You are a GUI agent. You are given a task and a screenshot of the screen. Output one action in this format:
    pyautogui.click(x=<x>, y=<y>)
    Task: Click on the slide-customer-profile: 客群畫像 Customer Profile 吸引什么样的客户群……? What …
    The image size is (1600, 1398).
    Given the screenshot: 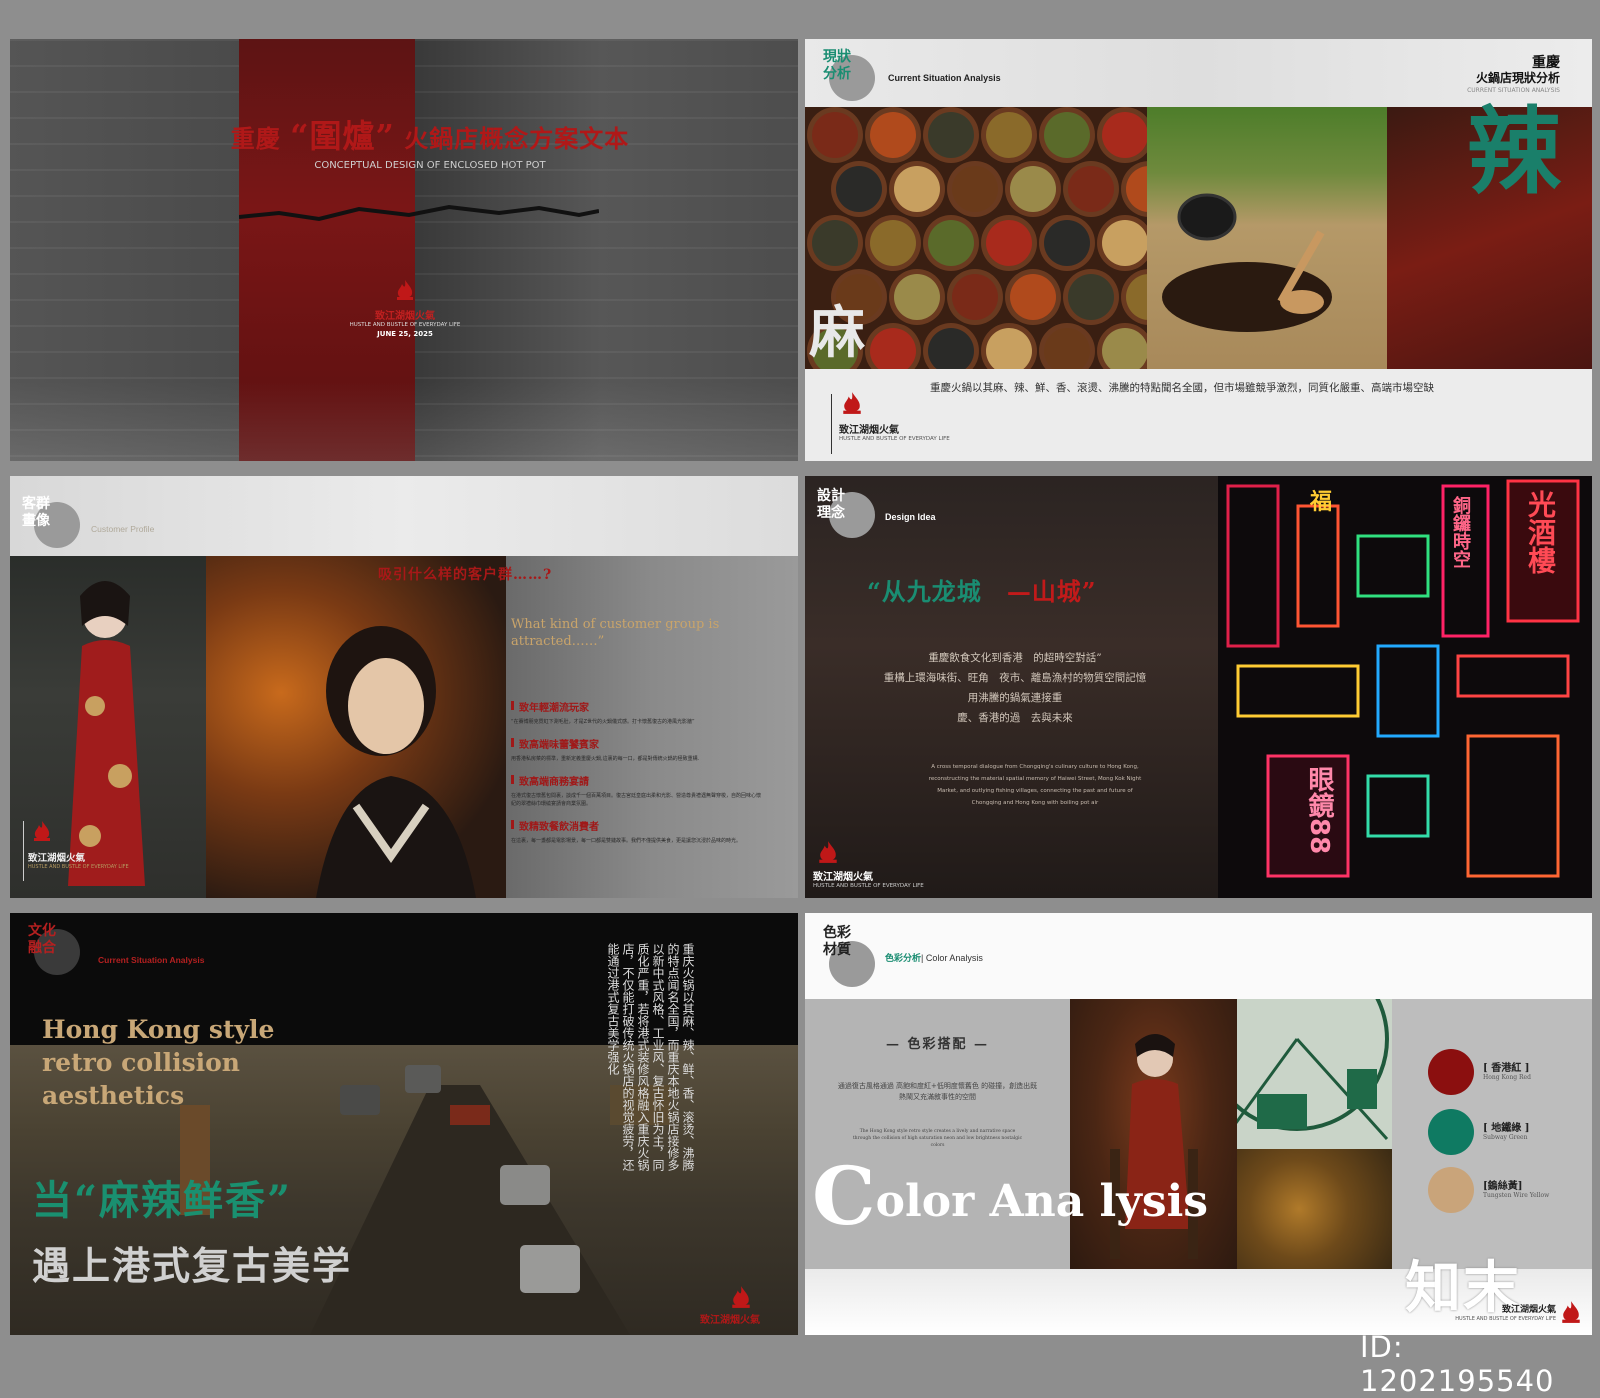 What is the action you would take?
    pyautogui.click(x=404, y=687)
    